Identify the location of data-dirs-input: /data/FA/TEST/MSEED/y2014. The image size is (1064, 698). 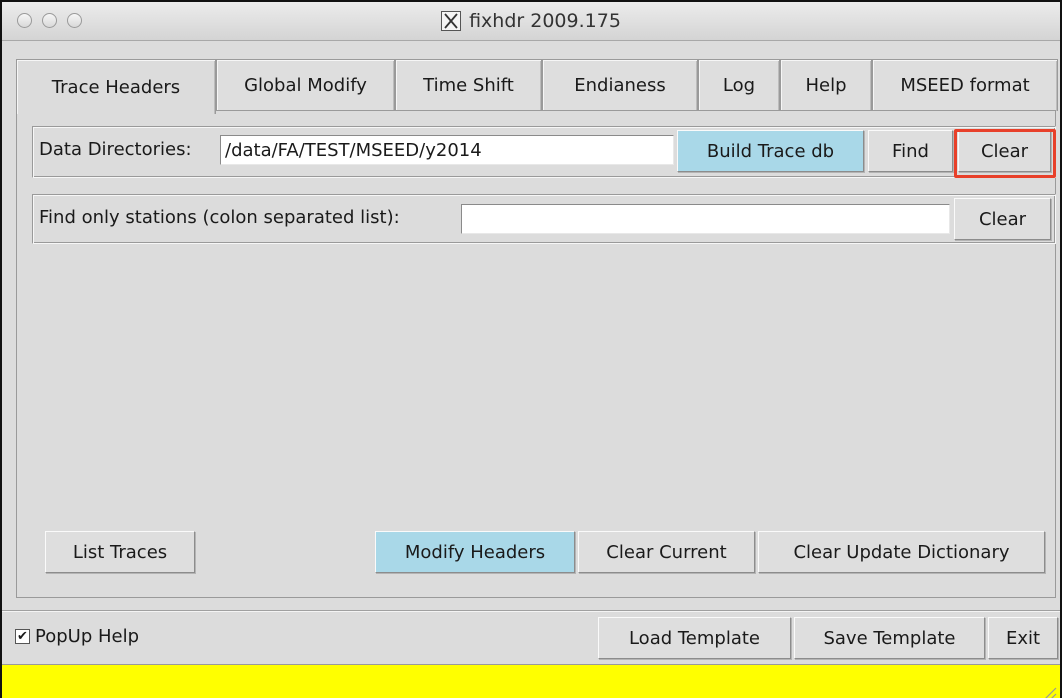
(447, 150).